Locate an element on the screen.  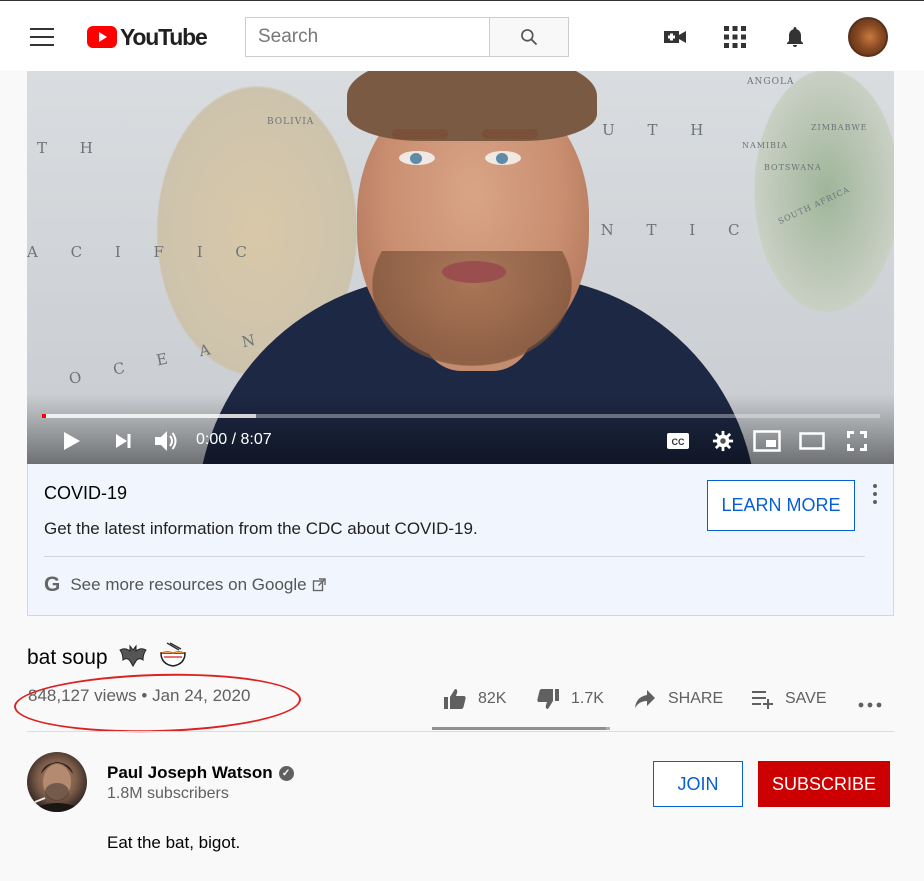
share-button: SHARE is located at coordinates (678, 699).